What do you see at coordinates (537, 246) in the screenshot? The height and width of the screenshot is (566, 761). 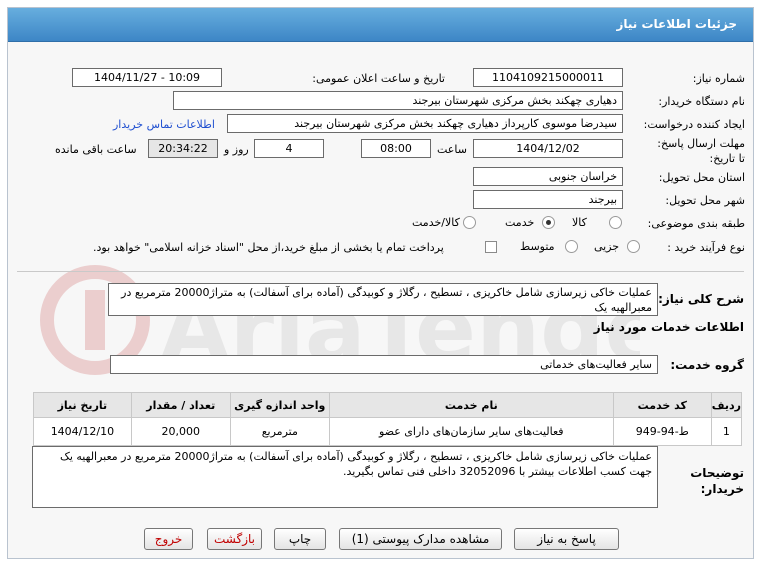 I see `purchase-option-medium: متوسط` at bounding box center [537, 246].